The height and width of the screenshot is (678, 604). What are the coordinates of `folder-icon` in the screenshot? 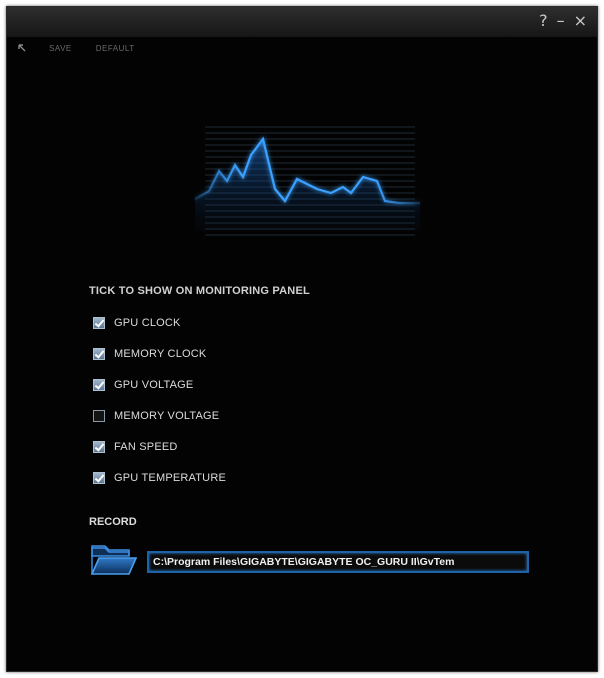 It's located at (114, 559).